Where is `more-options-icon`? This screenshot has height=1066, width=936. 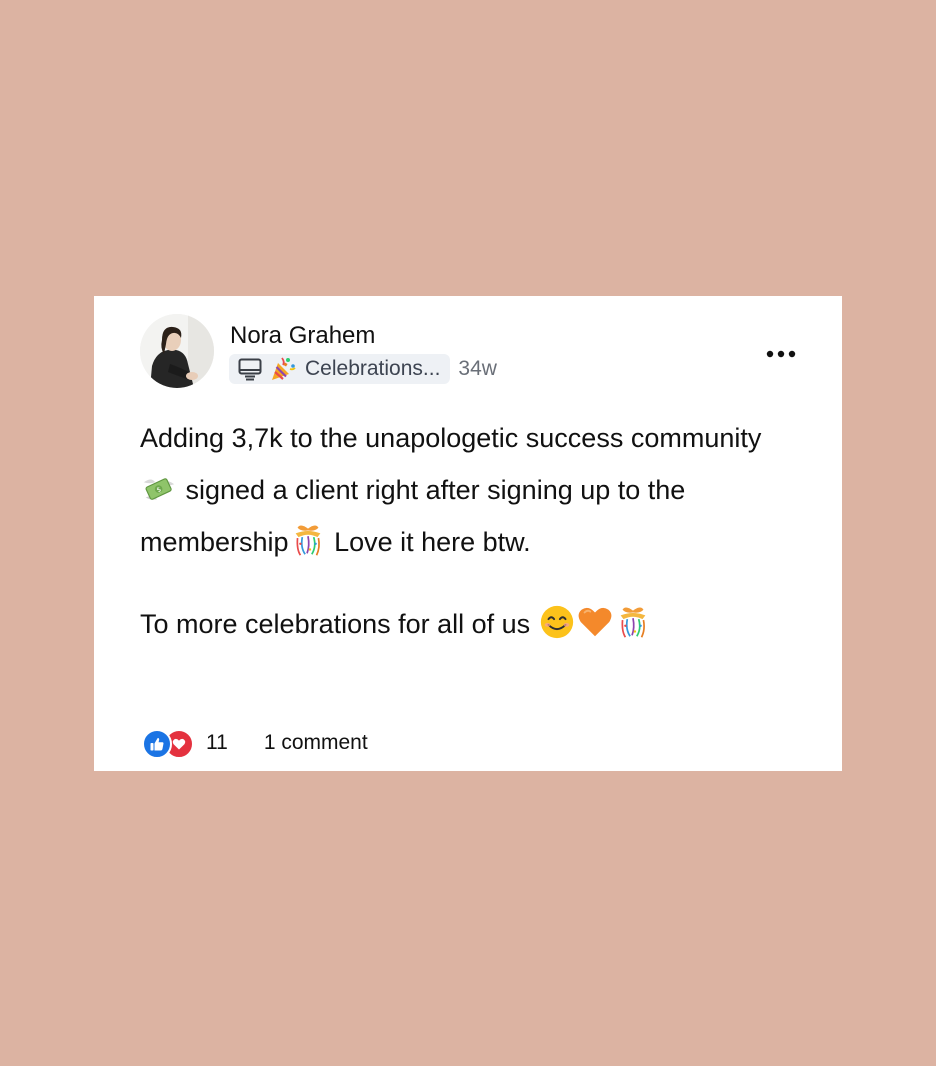 more-options-icon is located at coordinates (781, 354).